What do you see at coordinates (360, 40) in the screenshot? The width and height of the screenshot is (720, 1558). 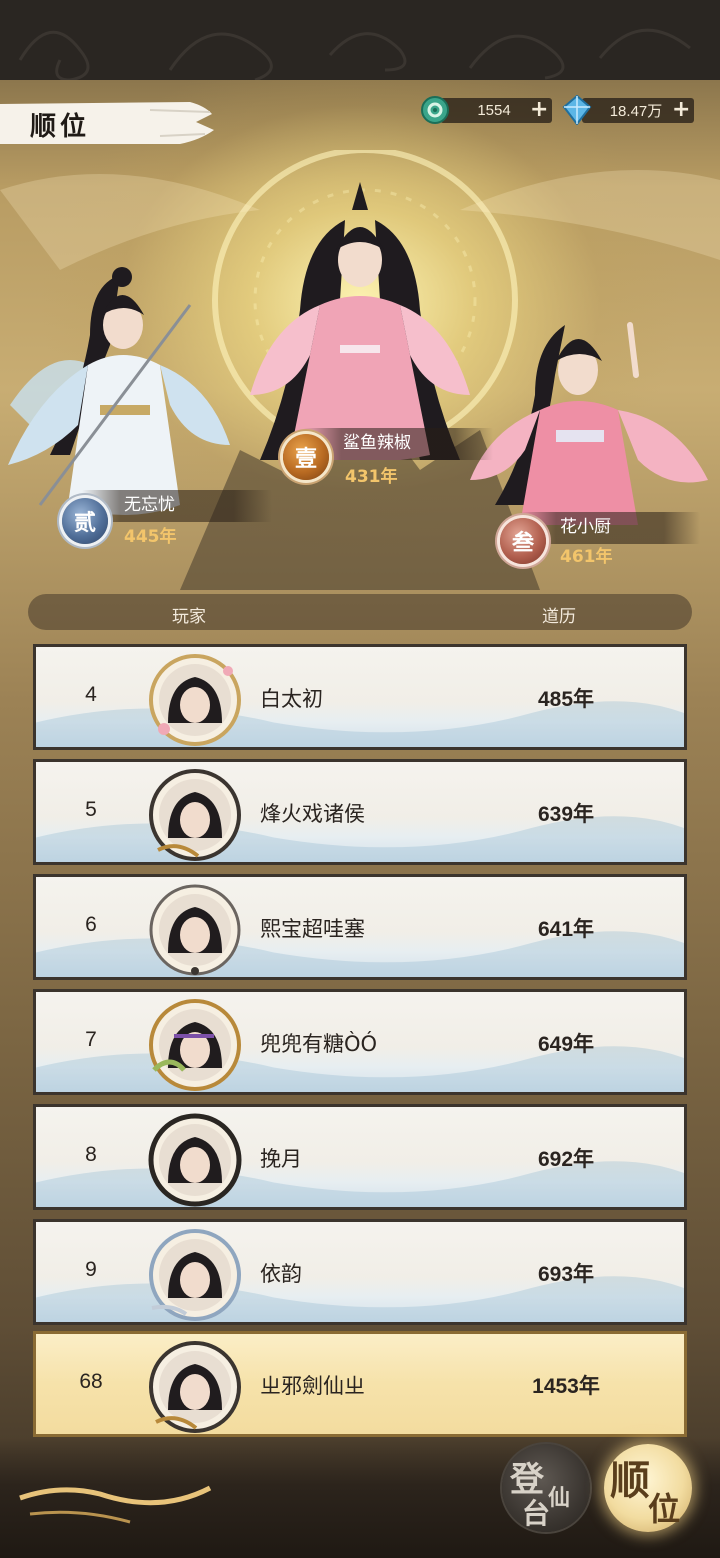 I see `top-band` at bounding box center [360, 40].